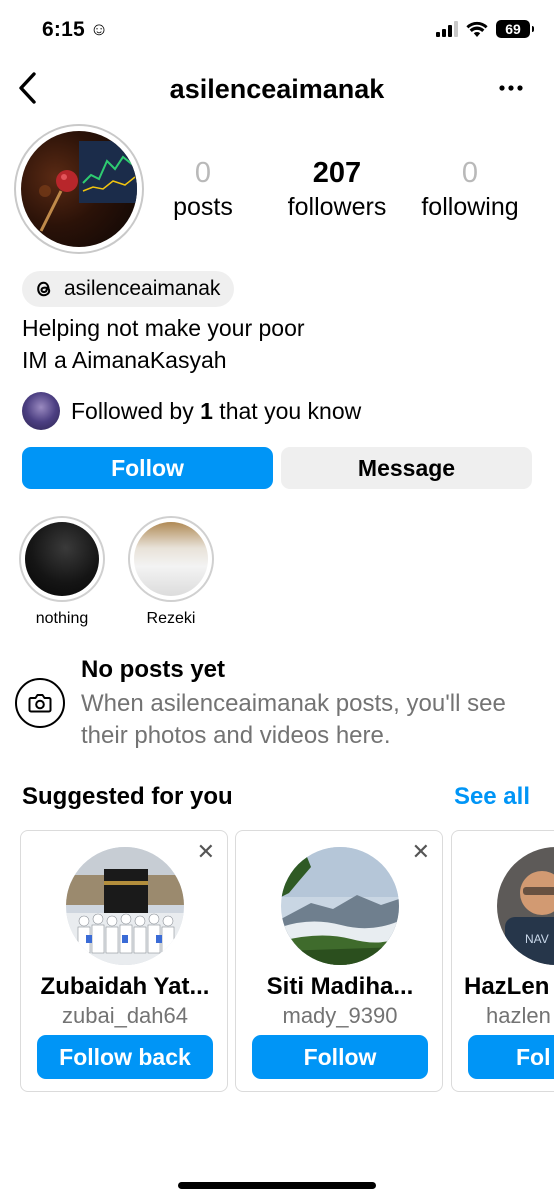 Image resolution: width=554 pixels, height=1200 pixels. Describe the element at coordinates (142, 288) in the screenshot. I see `threads-handle: asilenceaimanak` at that location.